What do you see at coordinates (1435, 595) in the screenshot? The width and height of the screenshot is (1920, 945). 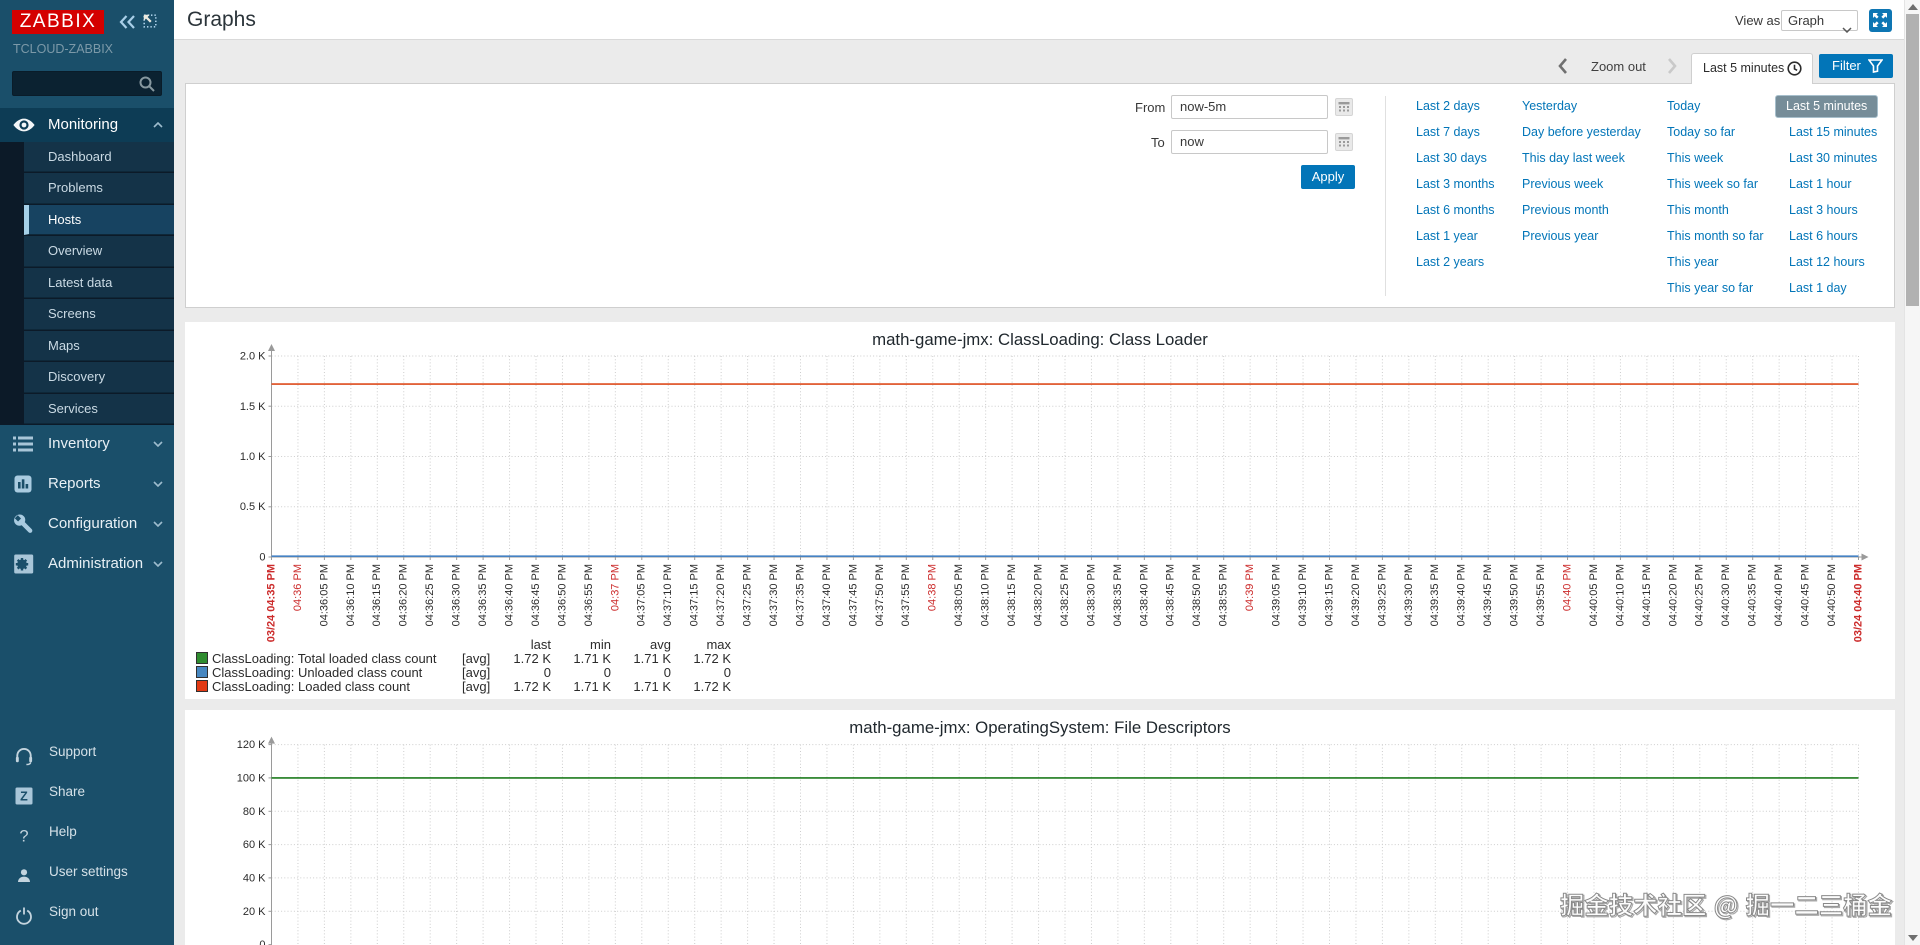 I see `svg-text: 04:39:35 PM` at bounding box center [1435, 595].